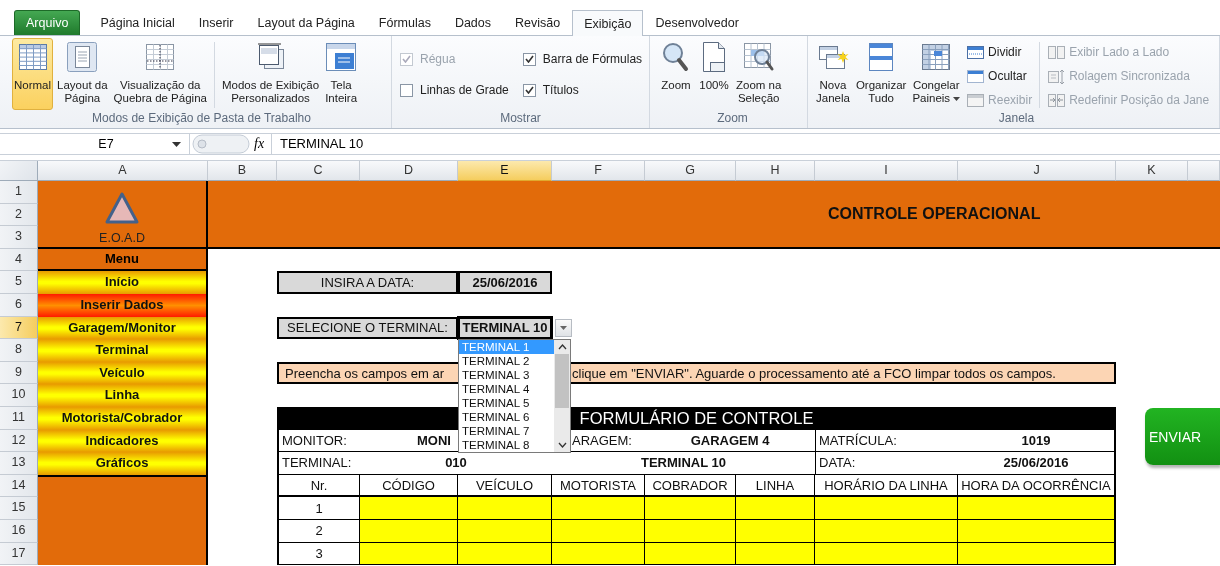 This screenshot has width=1220, height=566. Describe the element at coordinates (318, 171) in the screenshot. I see `column-header: C` at that location.